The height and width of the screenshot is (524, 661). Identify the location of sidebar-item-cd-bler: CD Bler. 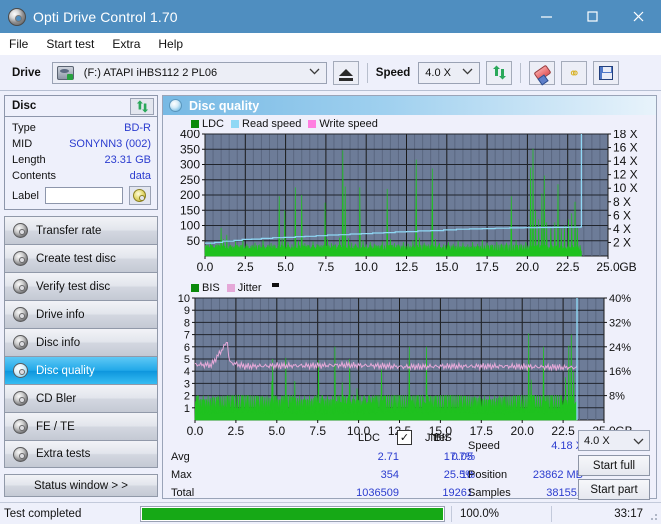
(81, 398).